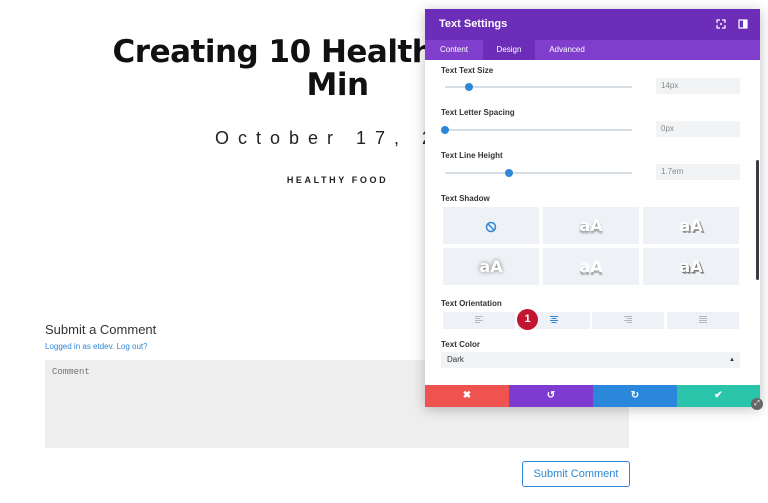  I want to click on align-left-icon, so click(479, 319).